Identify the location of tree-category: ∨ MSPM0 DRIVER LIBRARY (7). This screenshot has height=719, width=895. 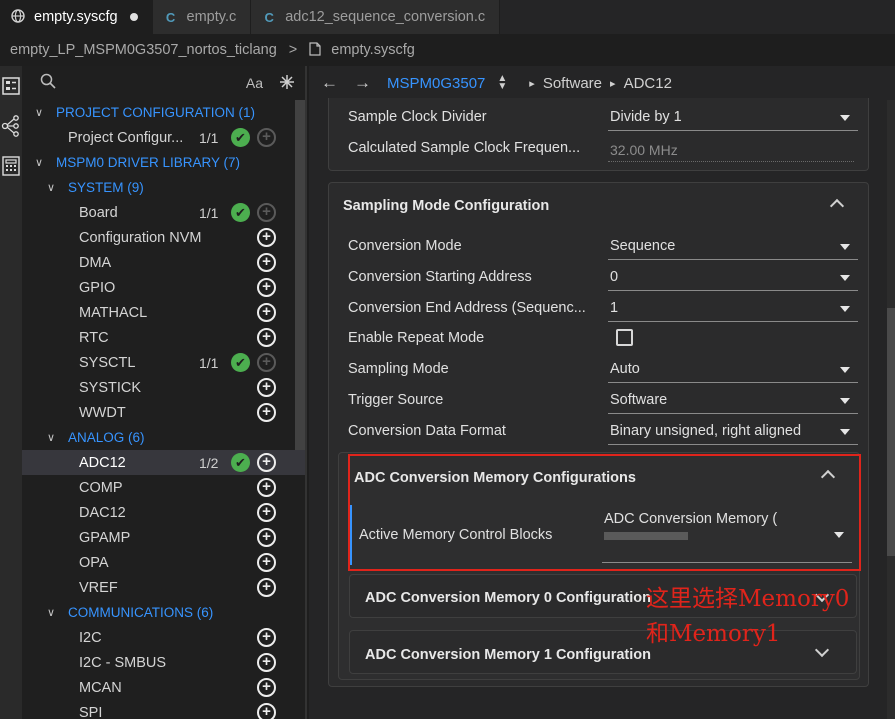
(163, 162).